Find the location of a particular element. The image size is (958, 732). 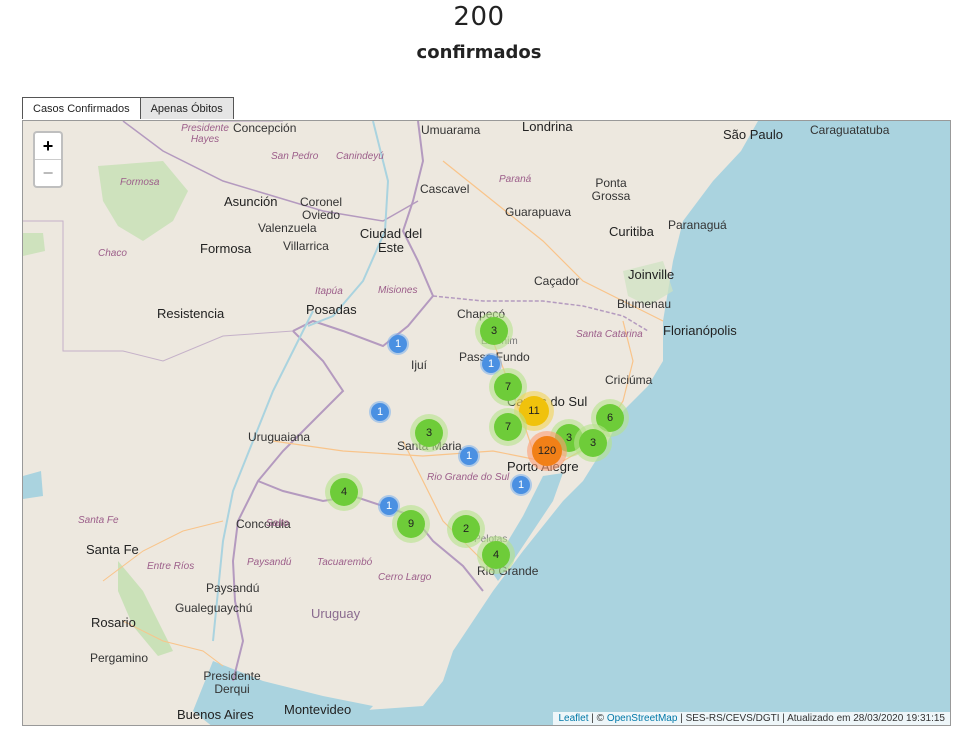

place-label: Presidente Derqui is located at coordinates (232, 683).